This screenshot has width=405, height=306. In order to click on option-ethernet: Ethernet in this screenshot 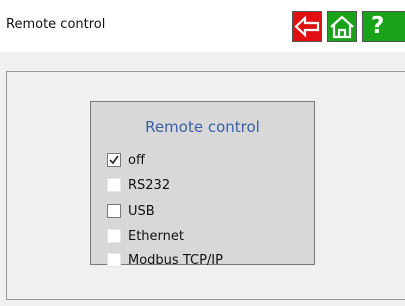, I will do `click(145, 236)`.